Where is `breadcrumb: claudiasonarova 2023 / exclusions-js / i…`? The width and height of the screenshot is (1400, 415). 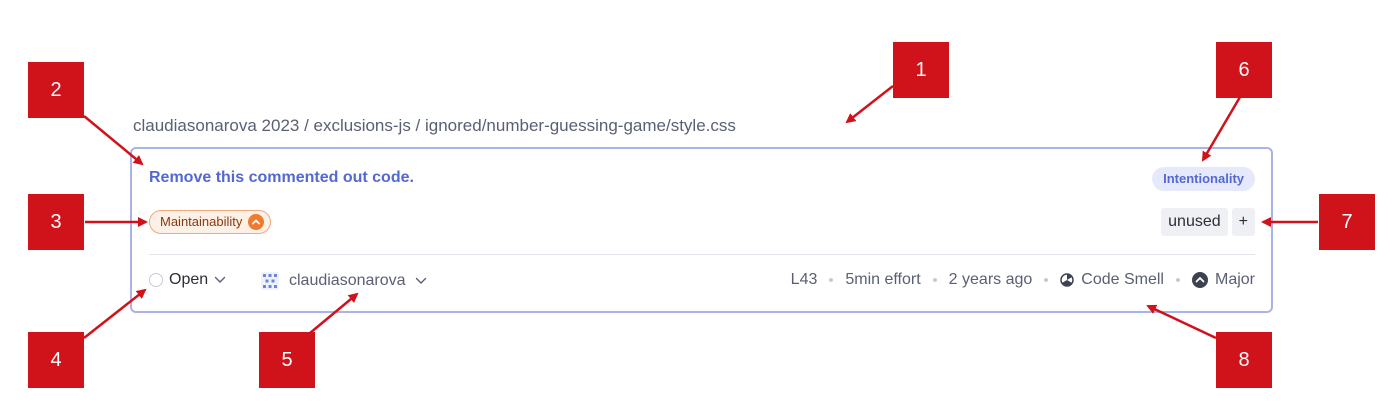
breadcrumb: claudiasonarova 2023 / exclusions-js / i… is located at coordinates (434, 126).